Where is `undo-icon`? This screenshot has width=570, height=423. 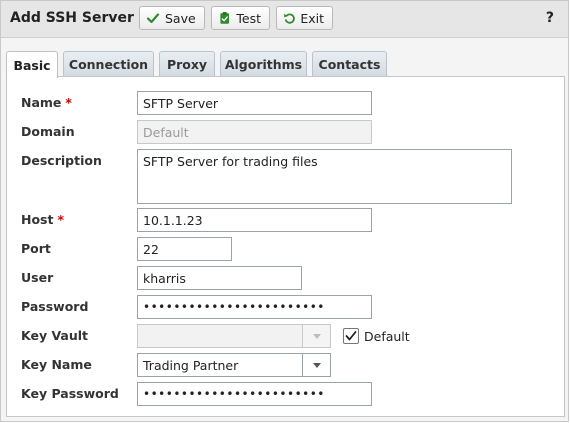 undo-icon is located at coordinates (289, 18).